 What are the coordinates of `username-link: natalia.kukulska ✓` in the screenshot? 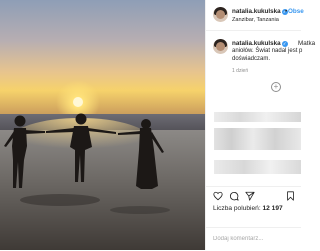 It's located at (260, 11).